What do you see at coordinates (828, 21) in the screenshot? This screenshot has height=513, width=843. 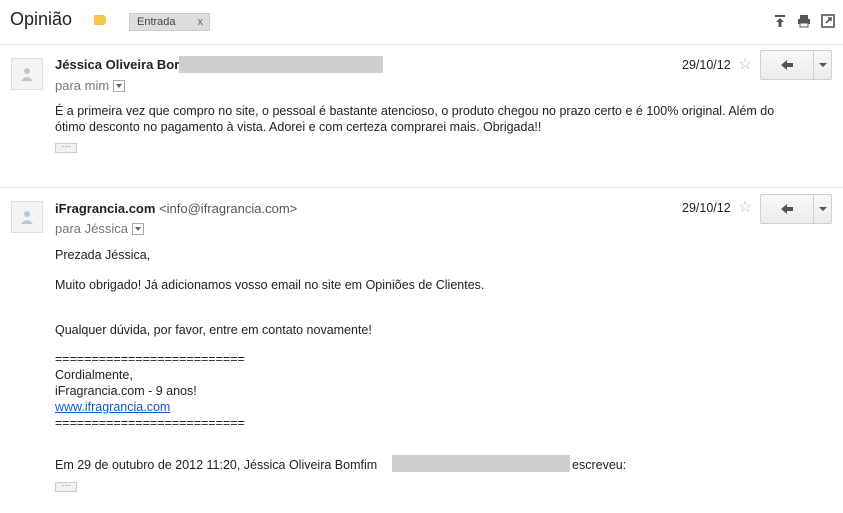 I see `new-window-icon` at bounding box center [828, 21].